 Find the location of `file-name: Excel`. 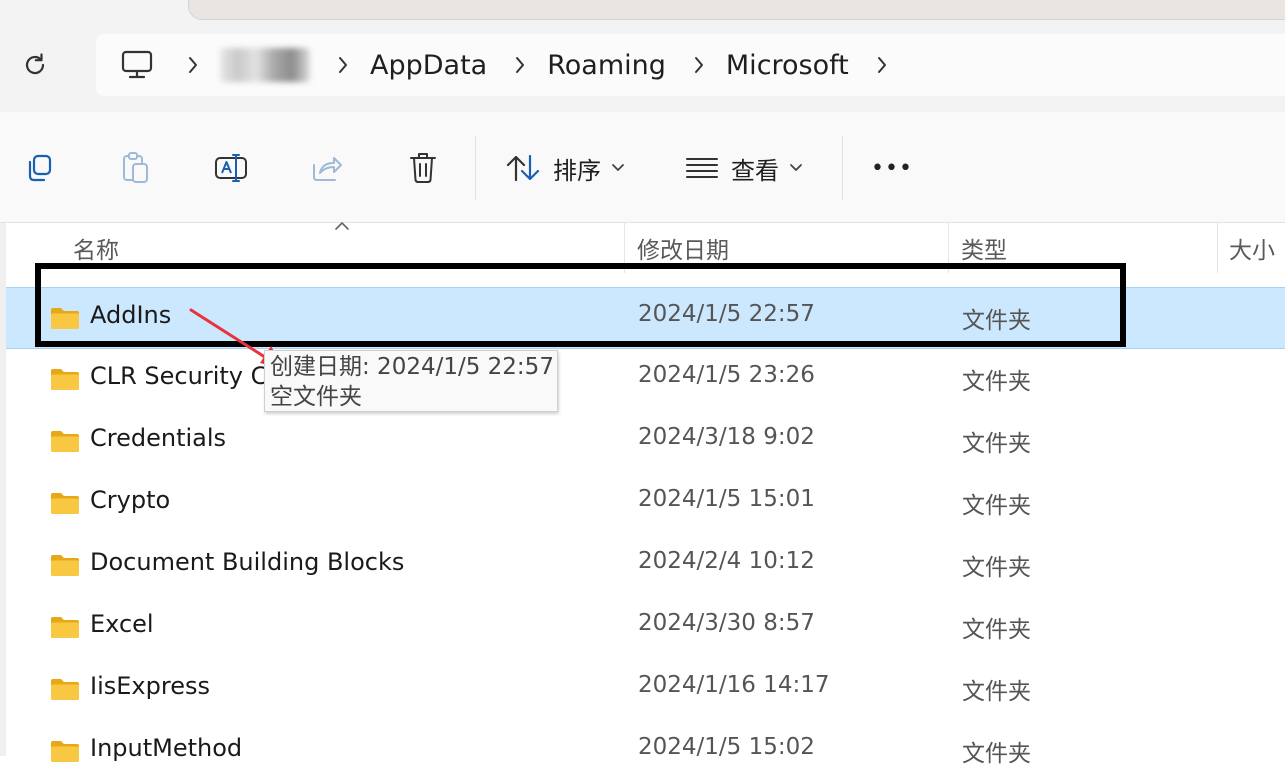

file-name: Excel is located at coordinates (122, 624).